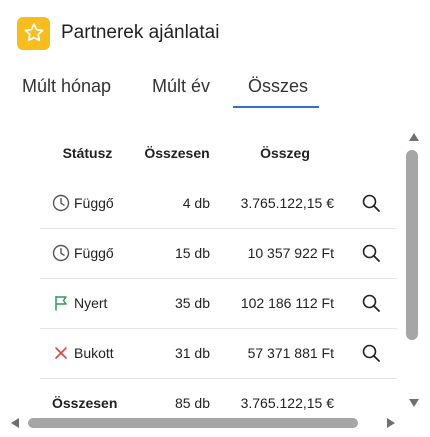 The height and width of the screenshot is (437, 430). What do you see at coordinates (177, 153) in the screenshot?
I see `column-header-total: Összesen` at bounding box center [177, 153].